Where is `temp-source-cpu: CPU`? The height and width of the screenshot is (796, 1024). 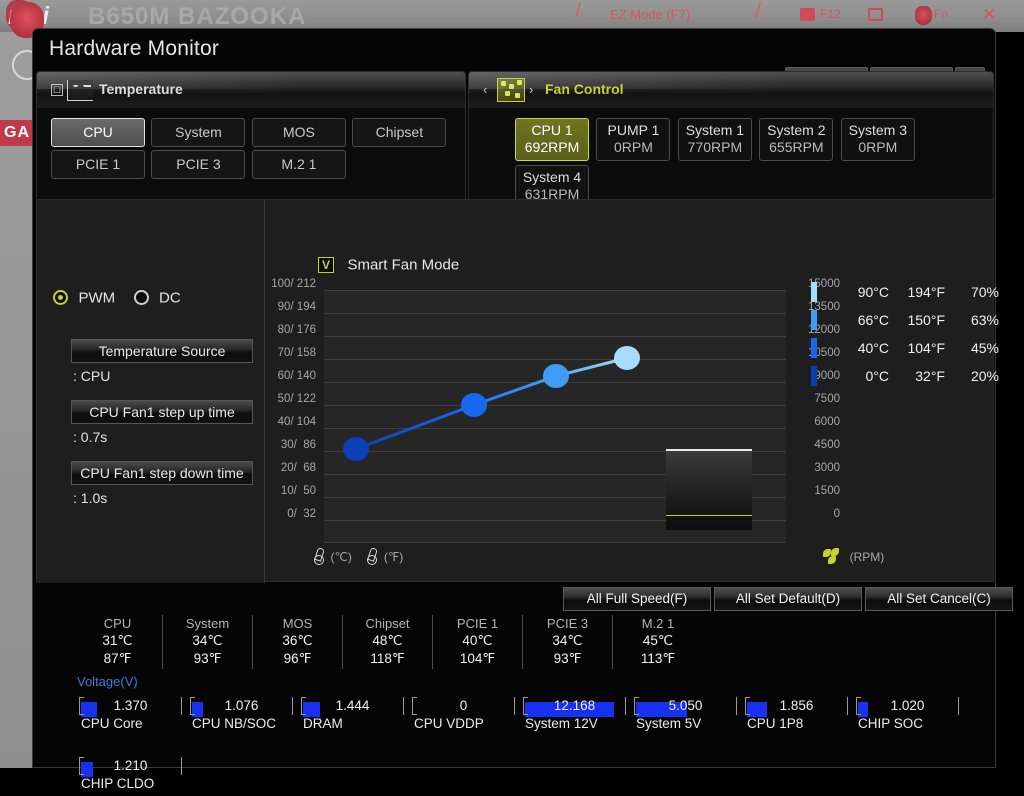 temp-source-cpu: CPU is located at coordinates (98, 132).